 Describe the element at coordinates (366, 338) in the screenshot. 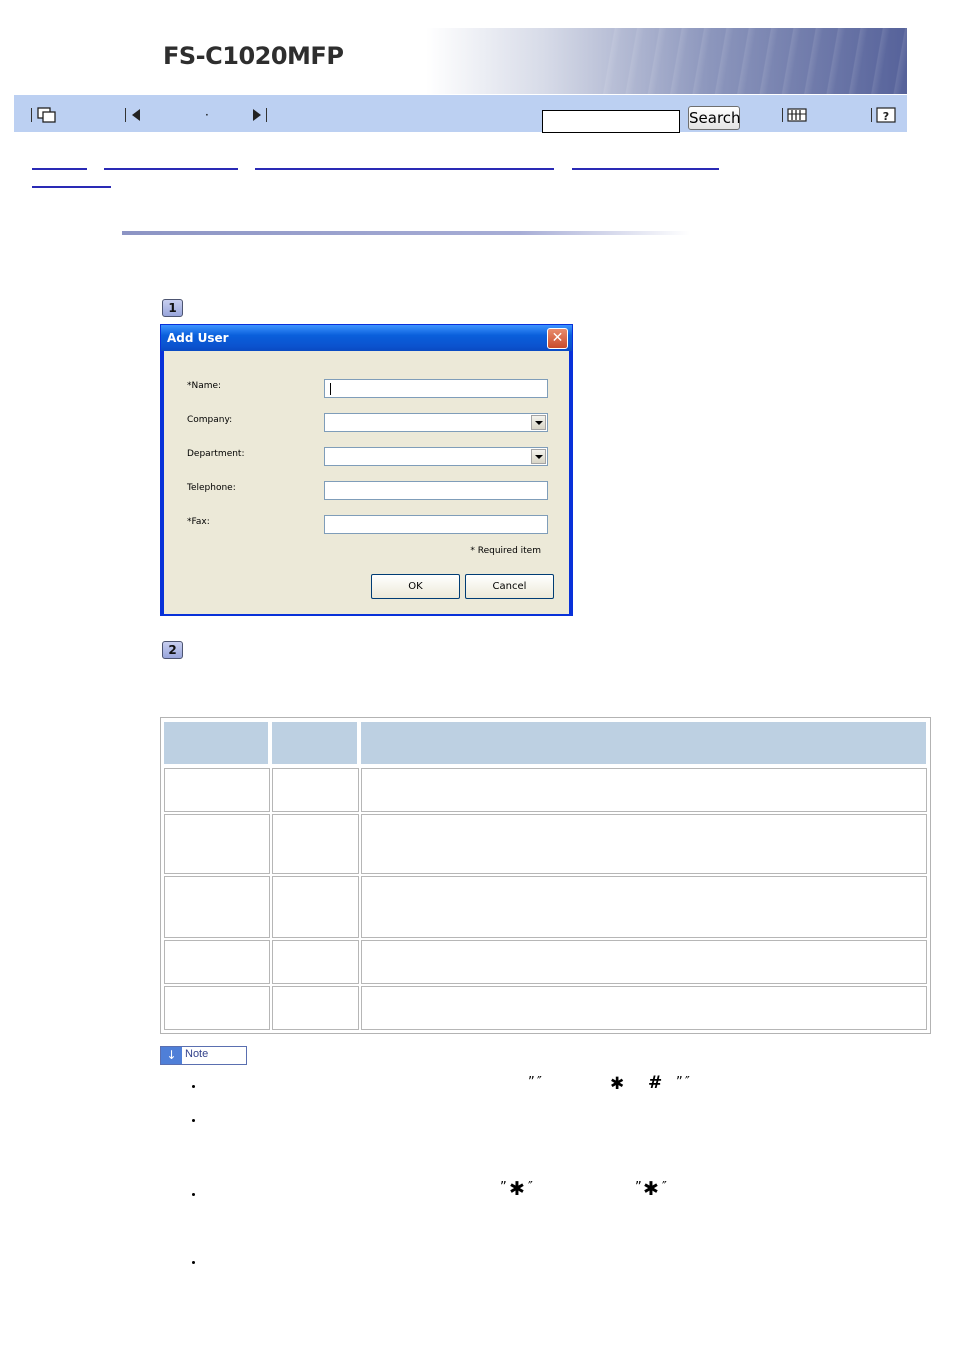

I see `dialog-titlebar: Add User ✕` at that location.